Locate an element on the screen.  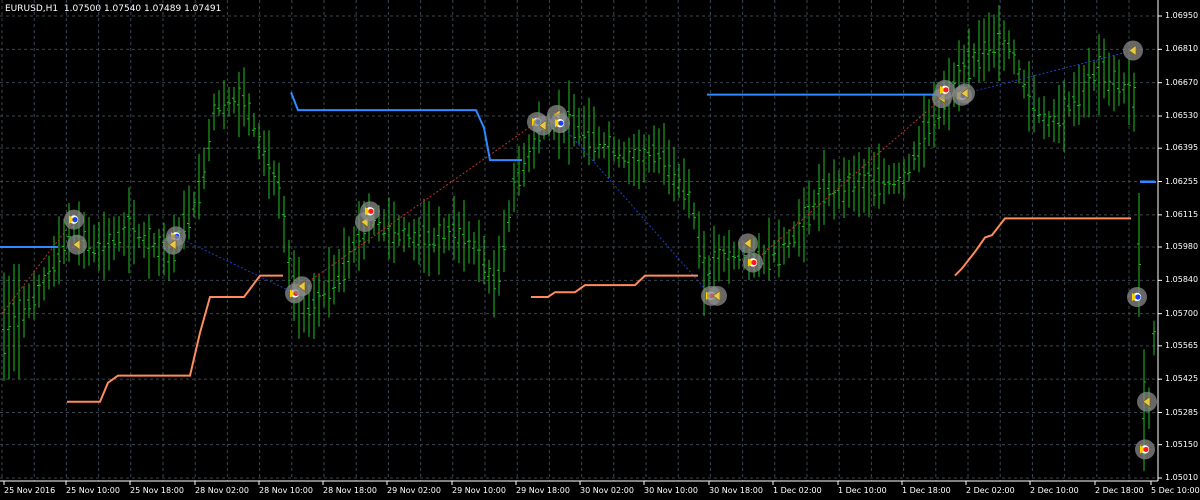
price-axis-label: 1.06950 is located at coordinates (1182, 15).